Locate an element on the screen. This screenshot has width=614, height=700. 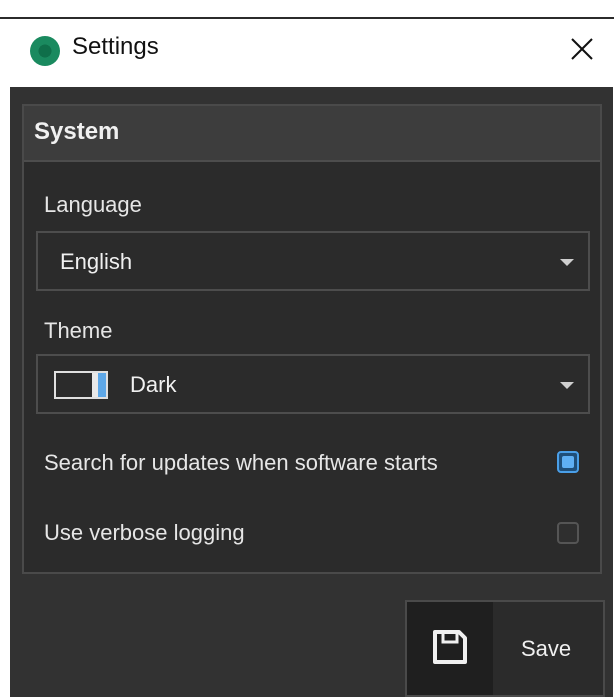
close-button is located at coordinates (582, 49).